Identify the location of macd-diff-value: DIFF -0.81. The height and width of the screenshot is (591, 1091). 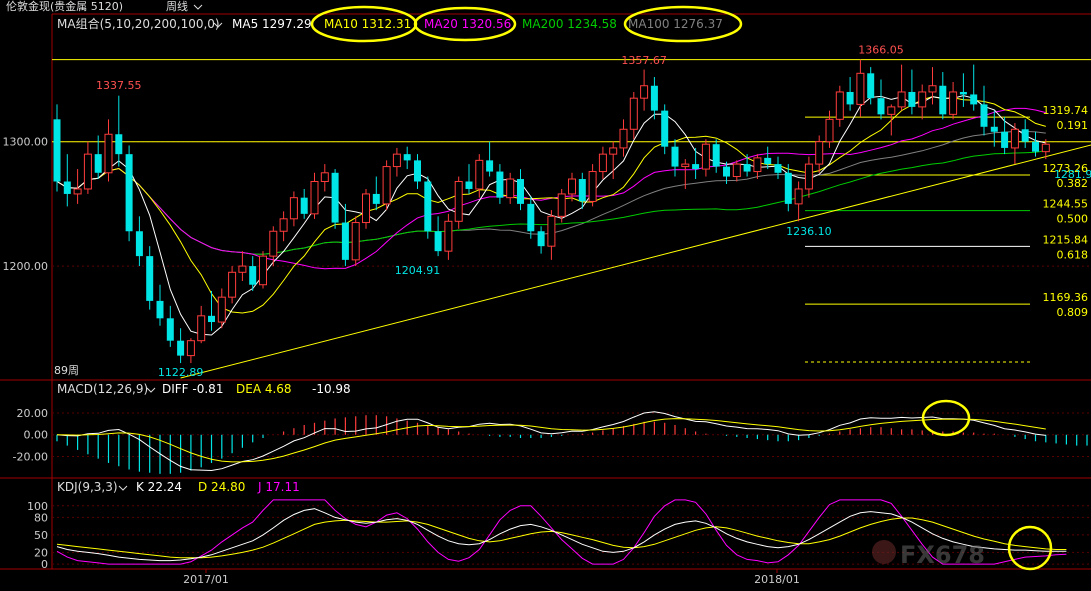
(192, 389).